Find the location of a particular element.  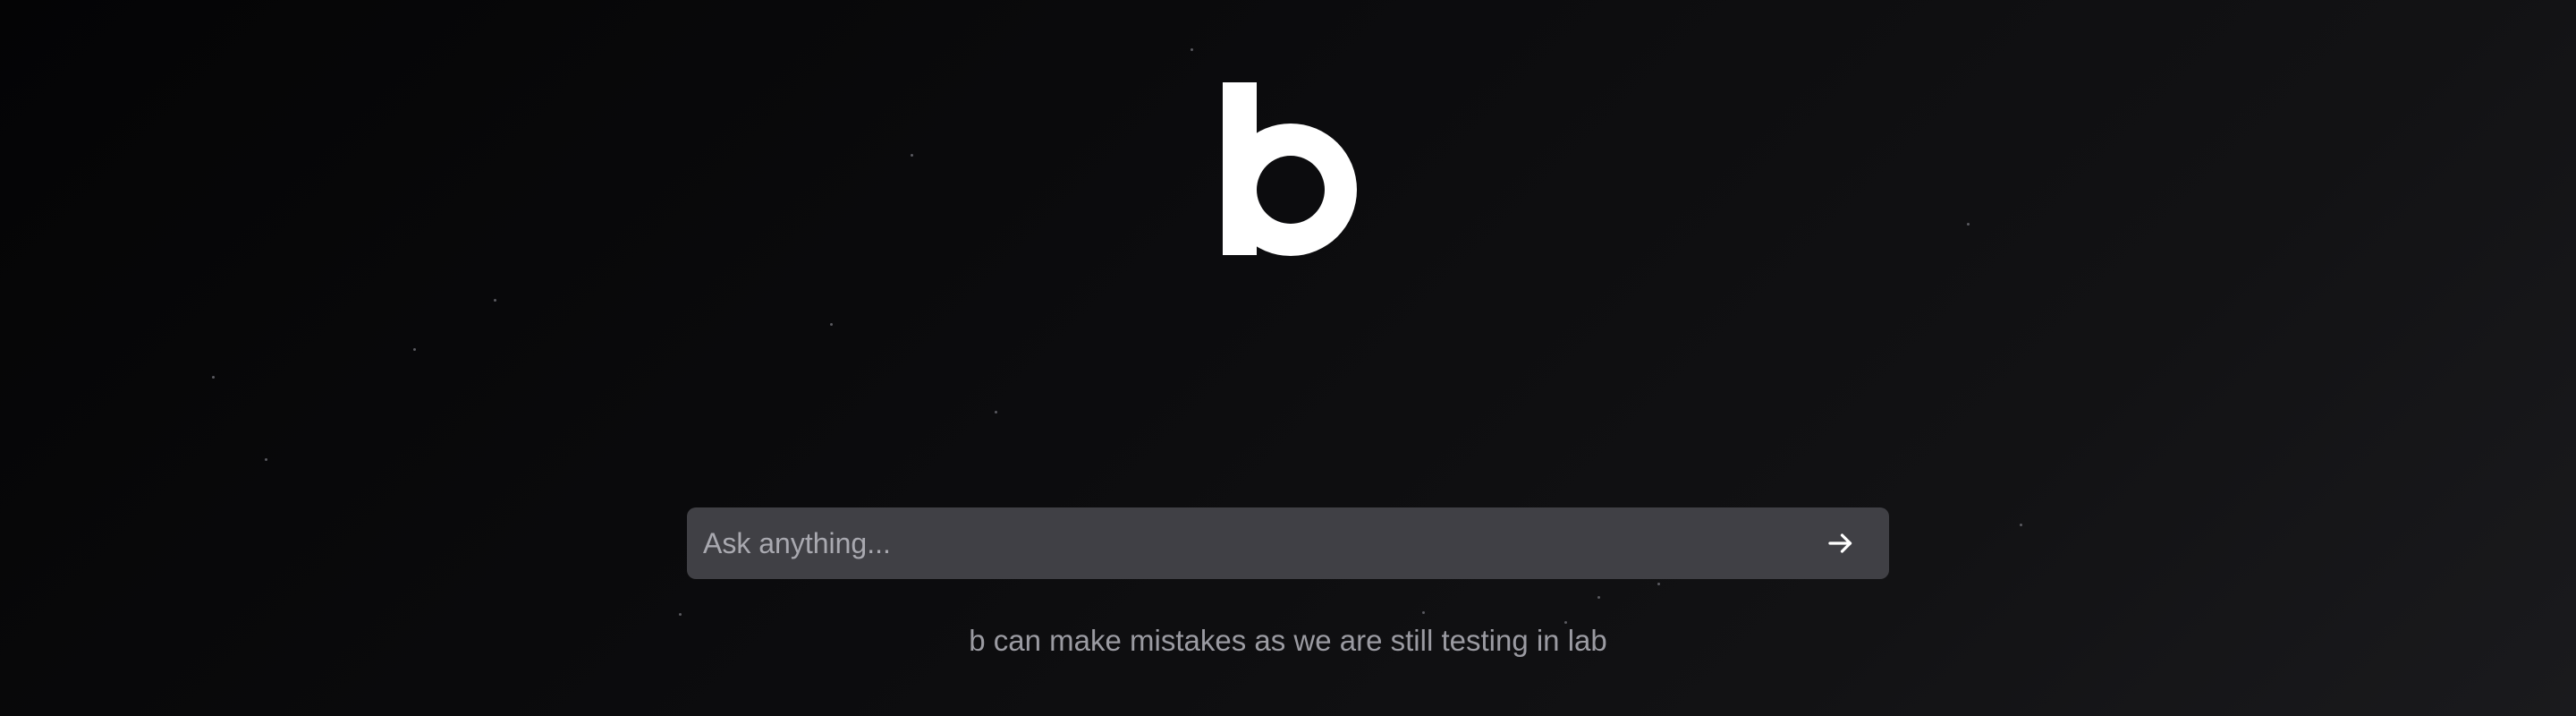

arrow-right-icon is located at coordinates (1840, 543).